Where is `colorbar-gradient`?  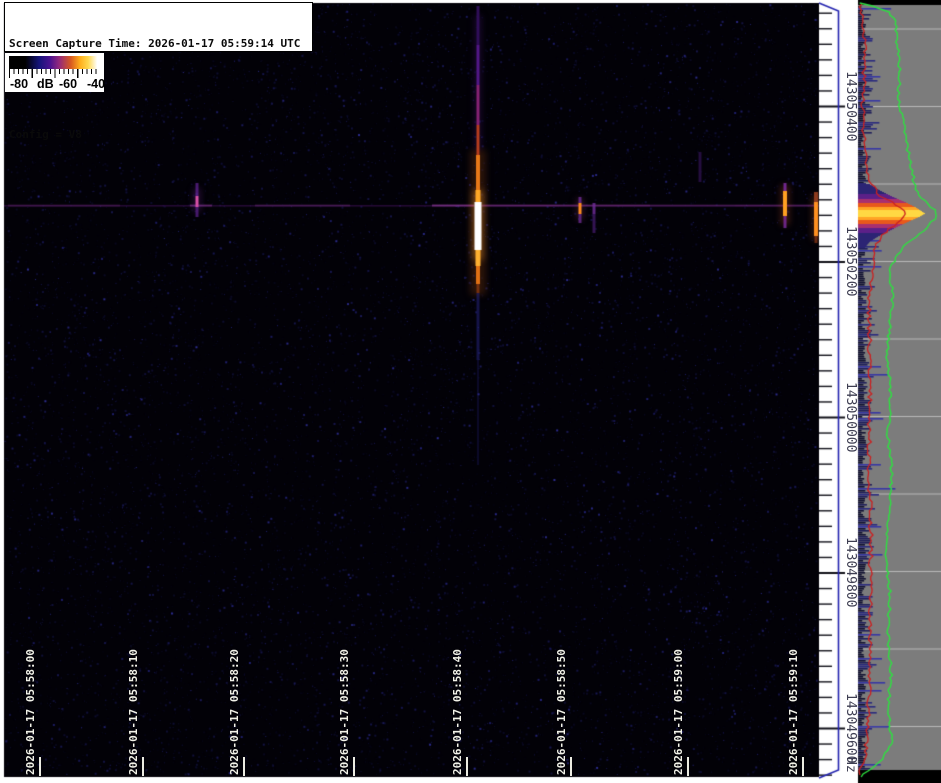
colorbar-gradient is located at coordinates (54, 62).